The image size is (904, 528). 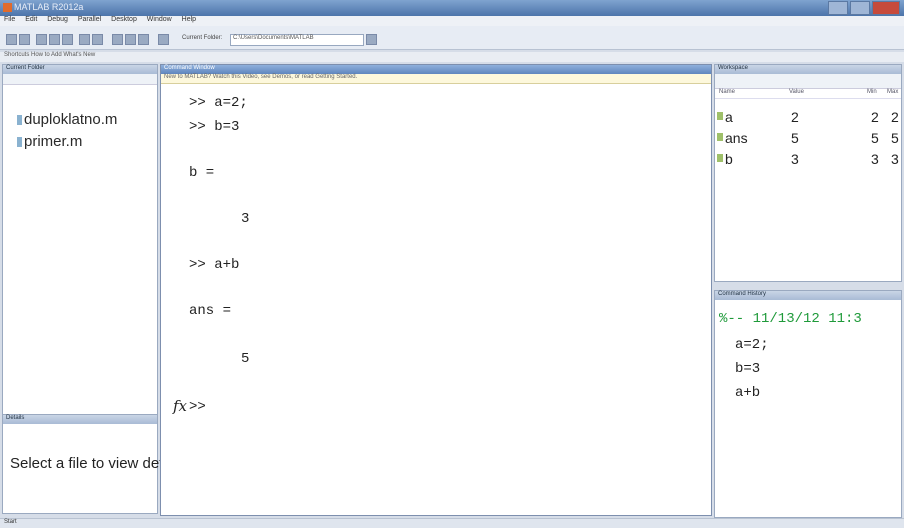 I want to click on variable-max: 2, so click(x=895, y=117).